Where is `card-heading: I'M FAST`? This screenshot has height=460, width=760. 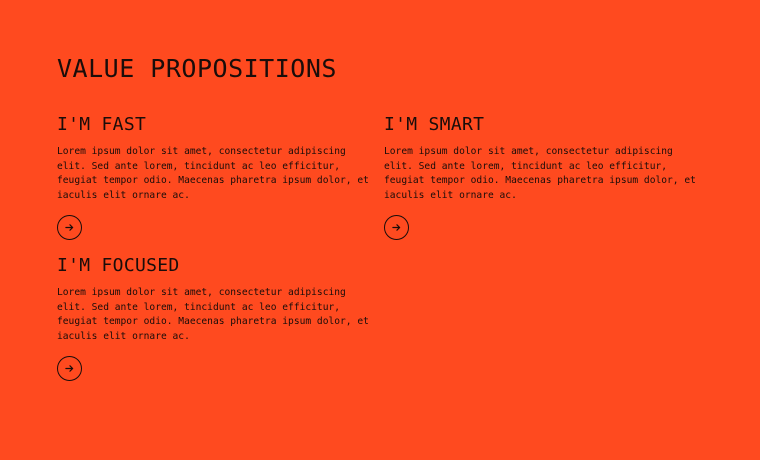
card-heading: I'M FAST is located at coordinates (102, 124).